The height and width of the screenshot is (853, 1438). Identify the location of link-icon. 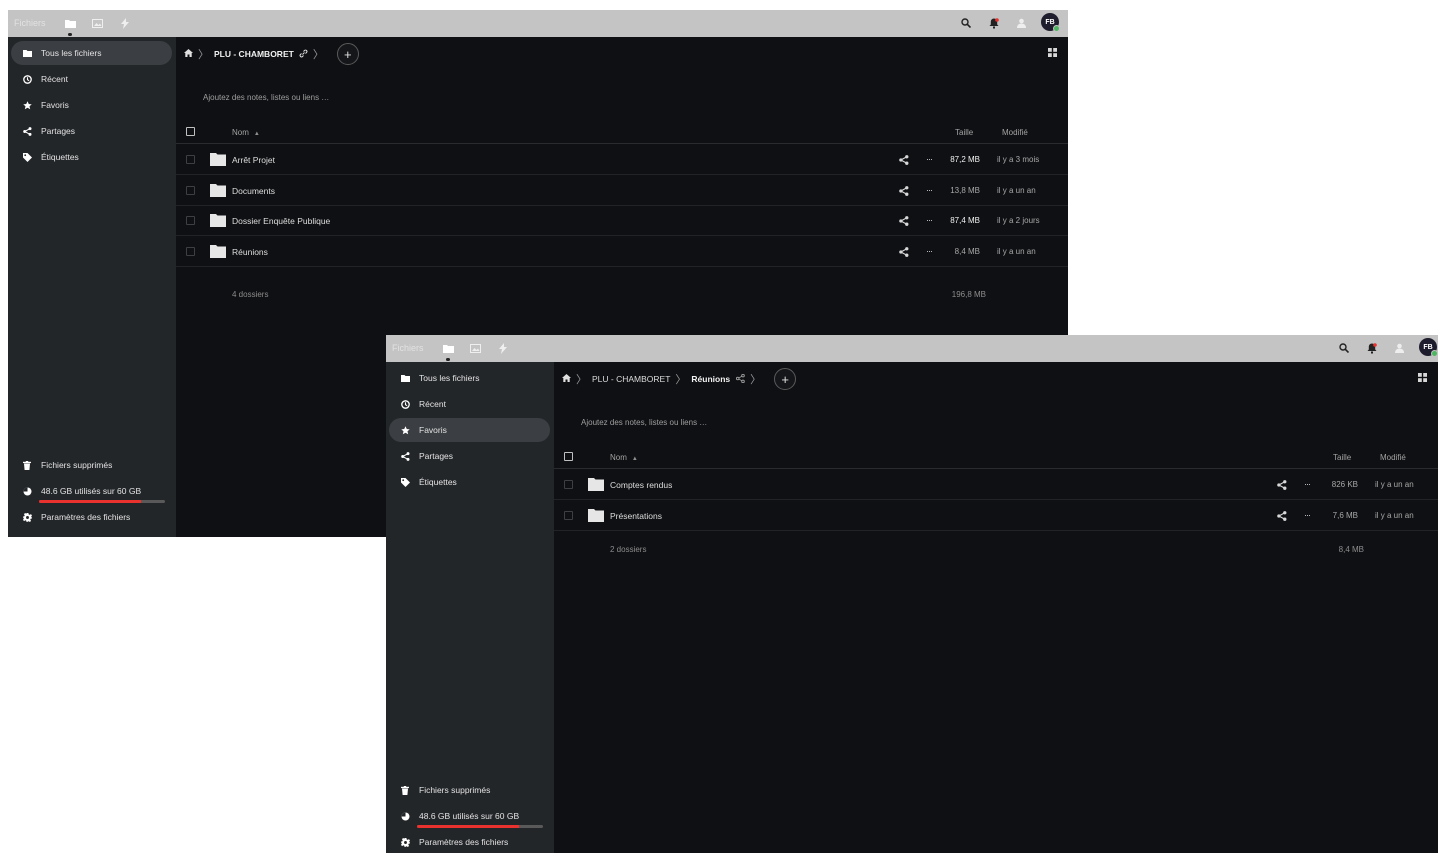
(303, 54).